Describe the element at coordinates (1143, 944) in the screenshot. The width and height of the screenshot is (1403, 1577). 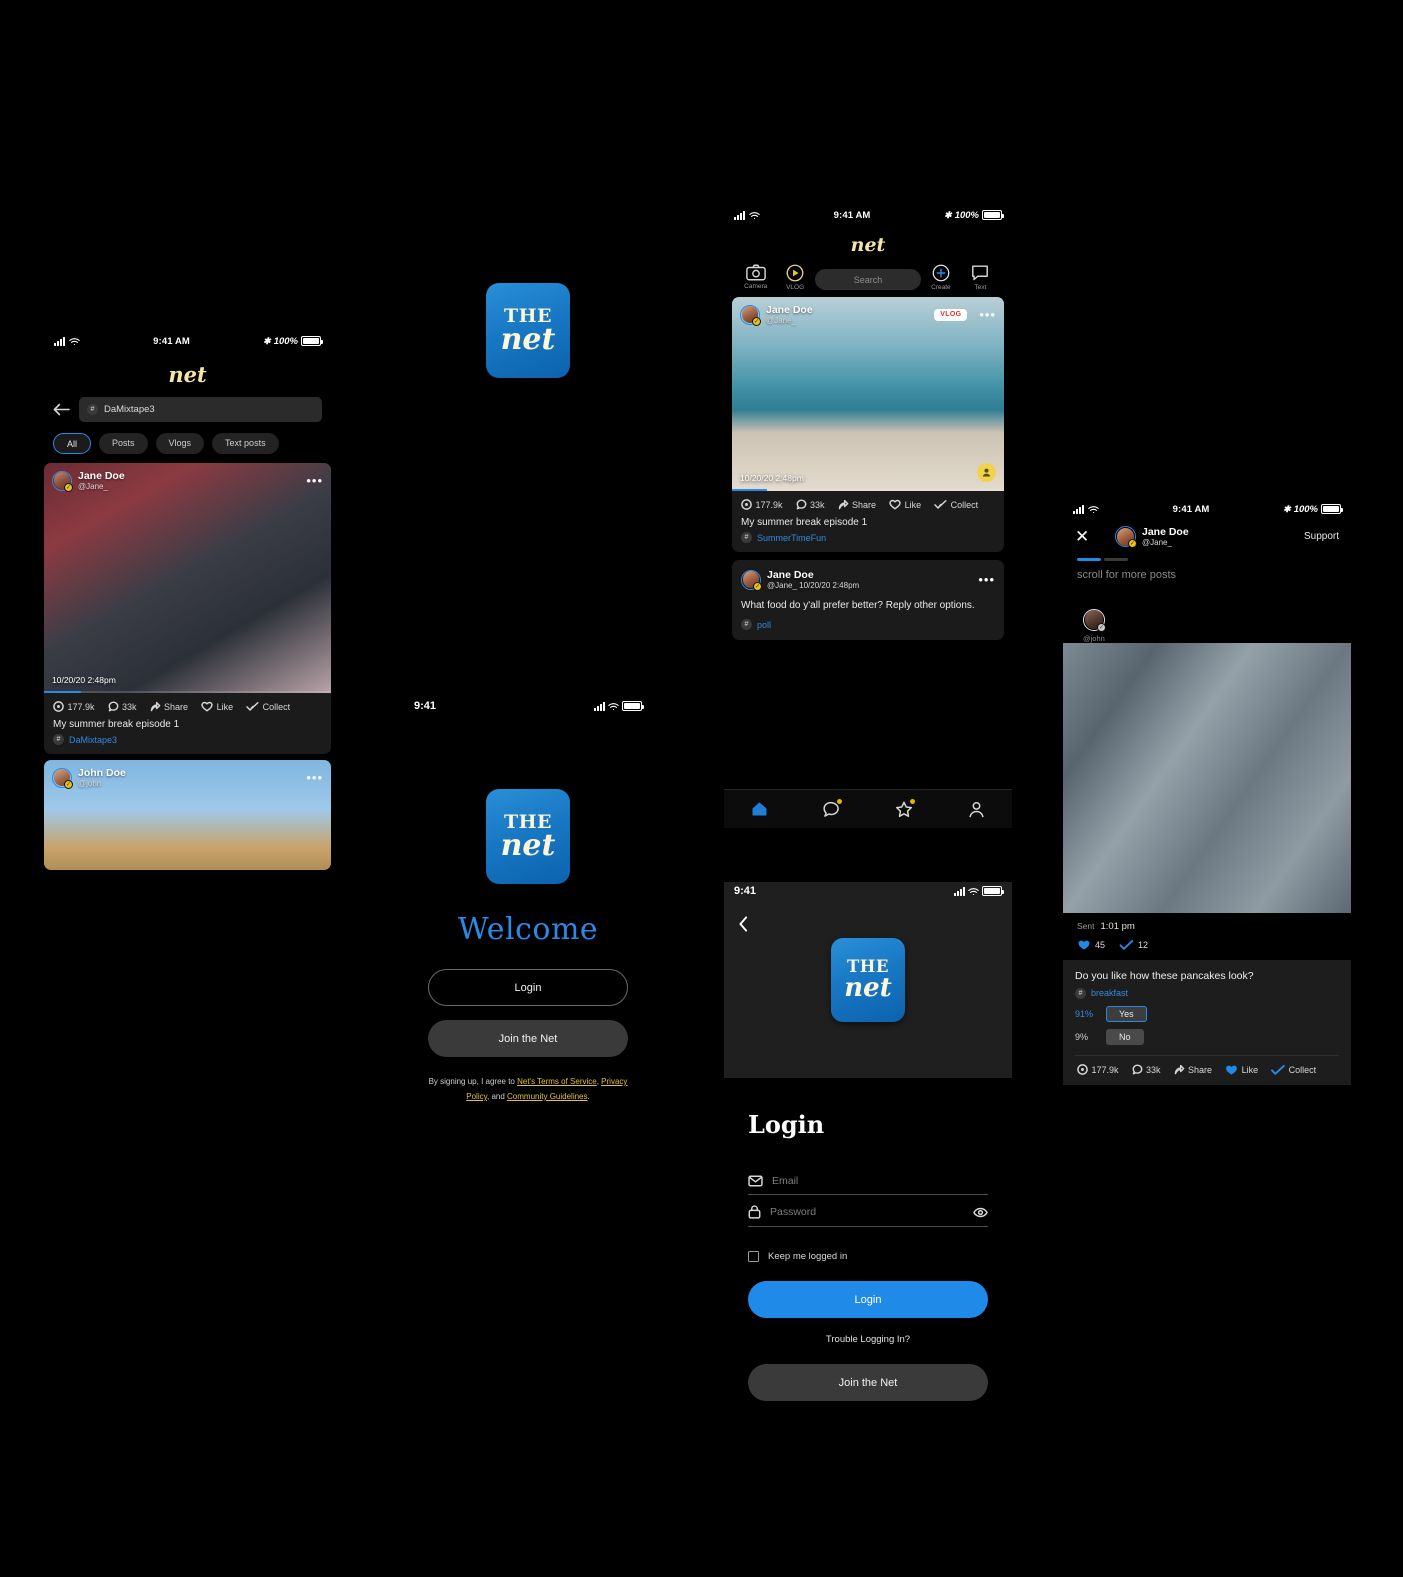
I see `check-count: 12` at that location.